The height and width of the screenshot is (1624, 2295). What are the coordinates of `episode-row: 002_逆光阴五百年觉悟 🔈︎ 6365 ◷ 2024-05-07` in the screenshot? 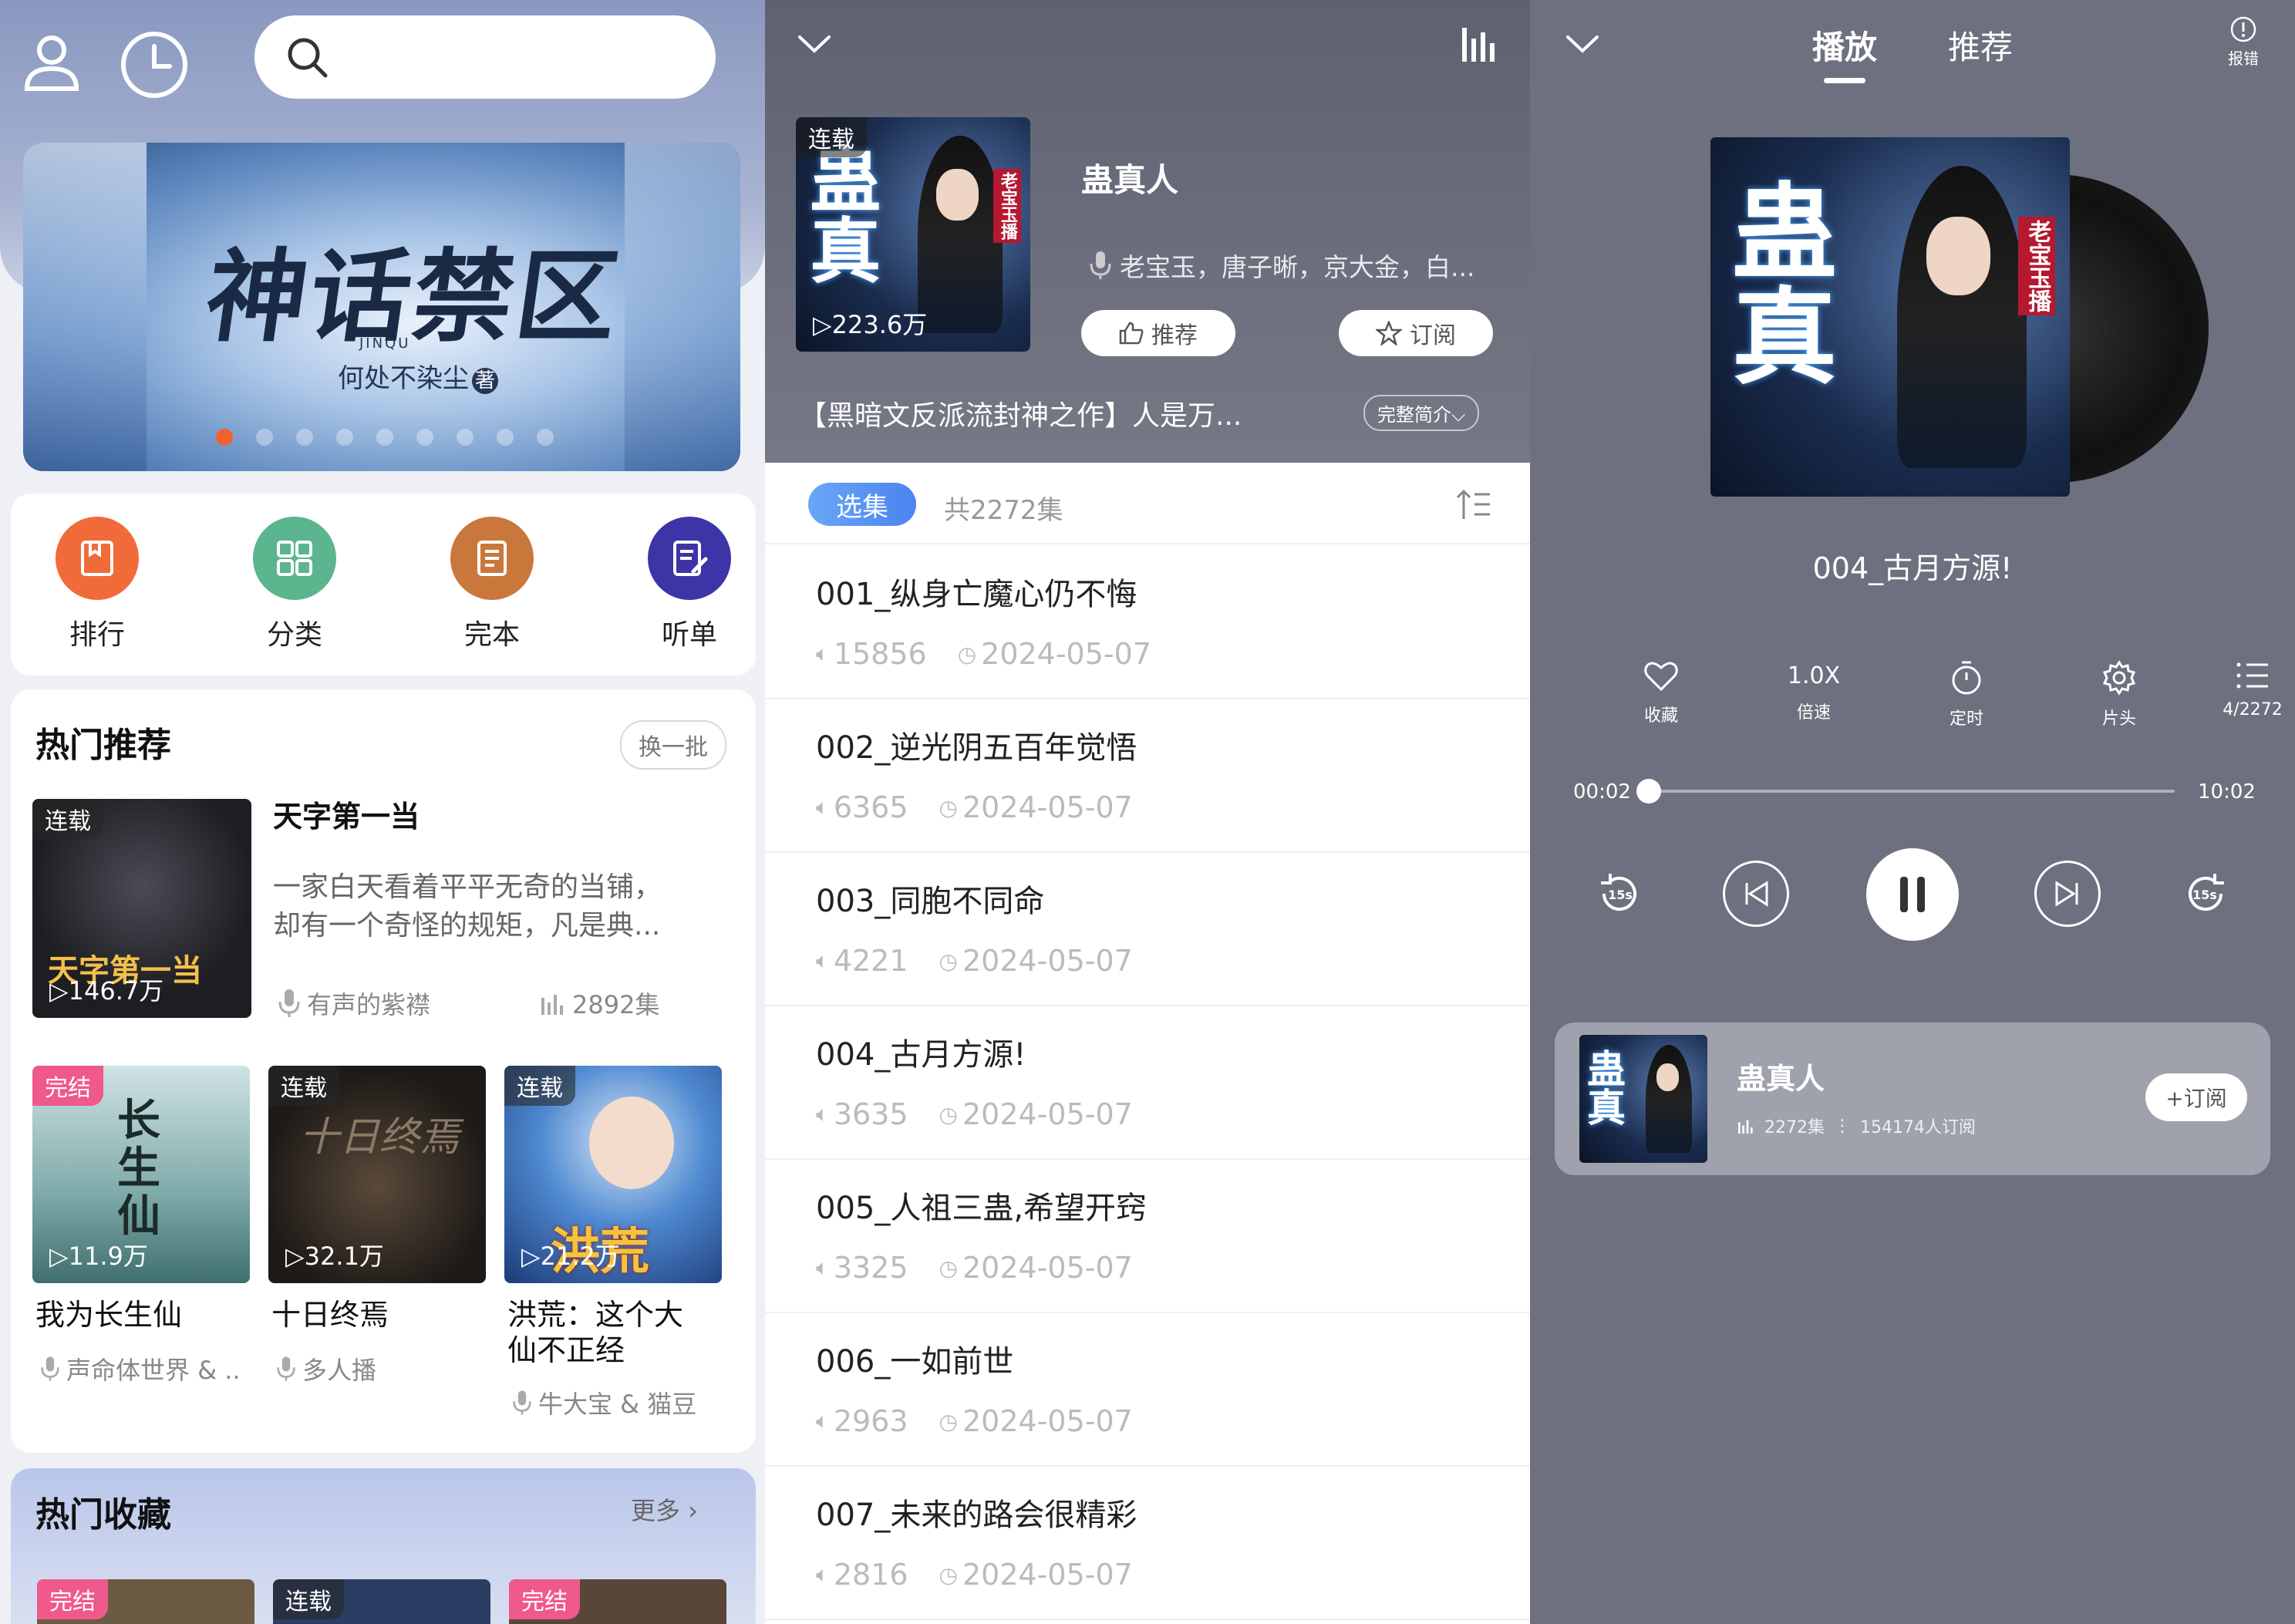 It's located at (1147, 776).